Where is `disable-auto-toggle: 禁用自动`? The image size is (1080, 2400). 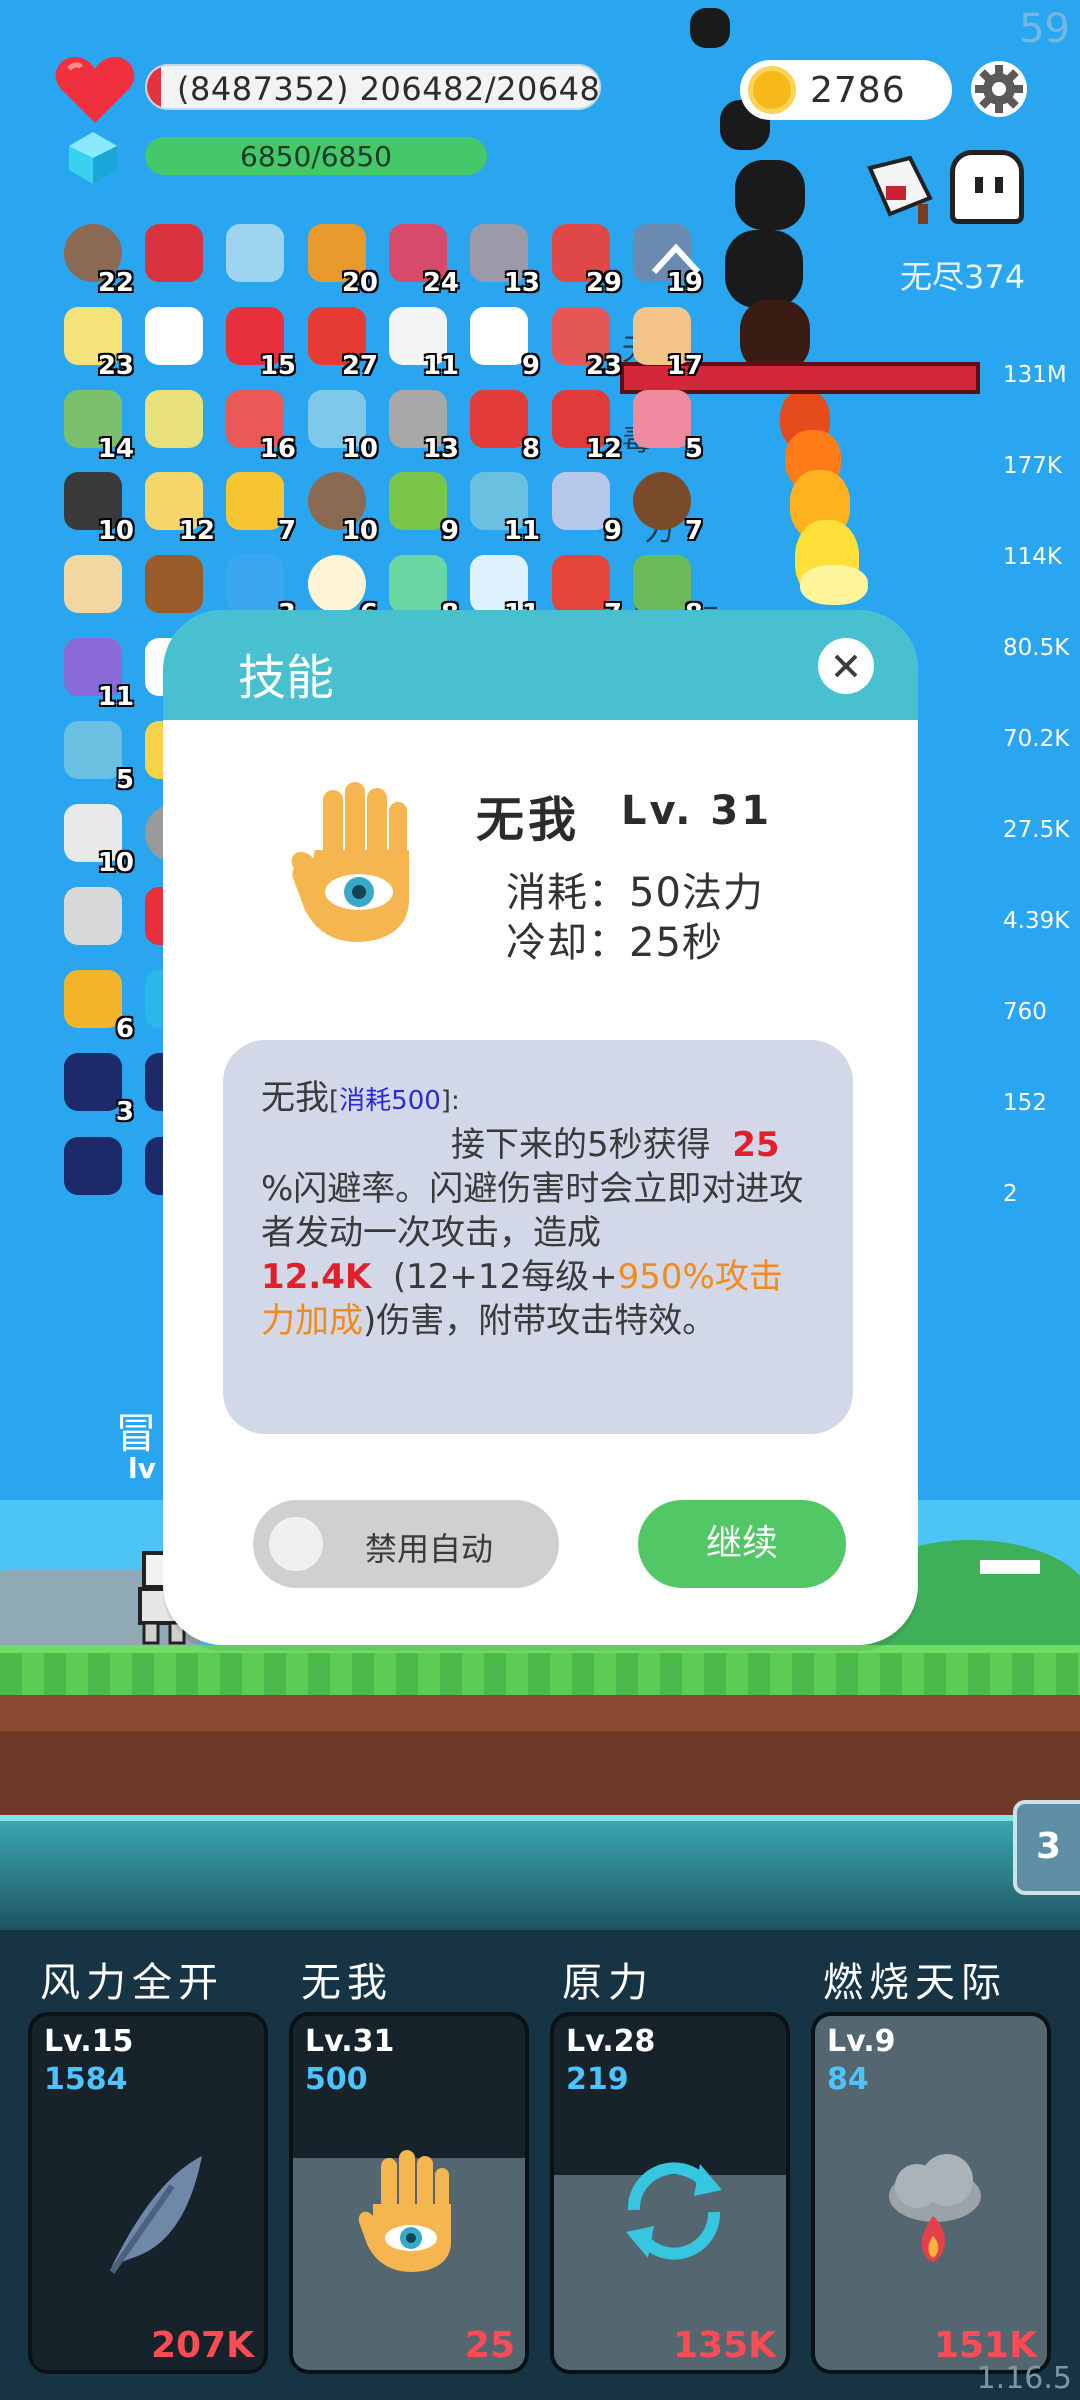 disable-auto-toggle: 禁用自动 is located at coordinates (406, 1544).